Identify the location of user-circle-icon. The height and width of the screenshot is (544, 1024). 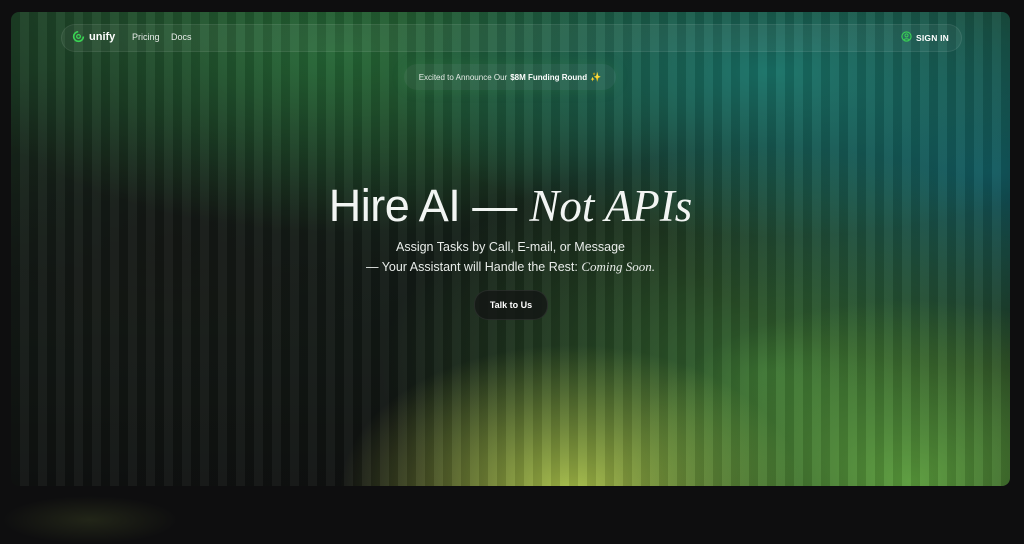
(906, 37).